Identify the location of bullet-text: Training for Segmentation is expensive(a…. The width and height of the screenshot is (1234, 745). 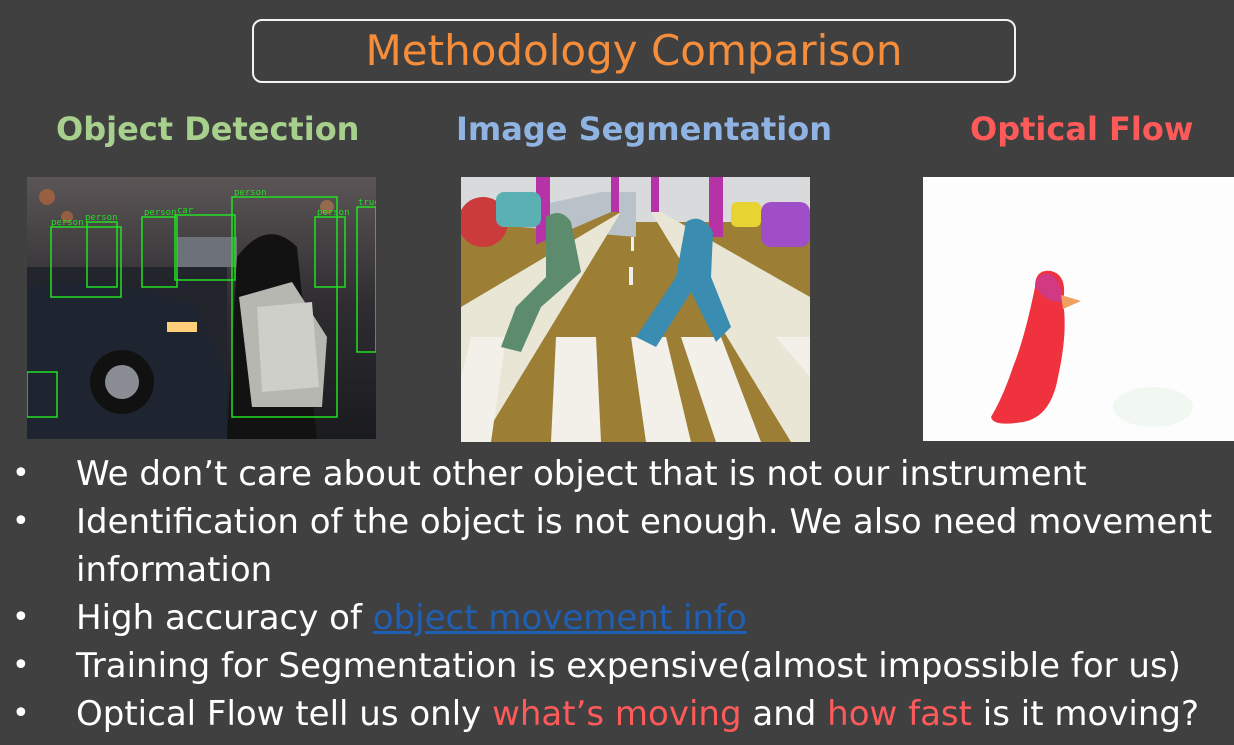
(628, 666).